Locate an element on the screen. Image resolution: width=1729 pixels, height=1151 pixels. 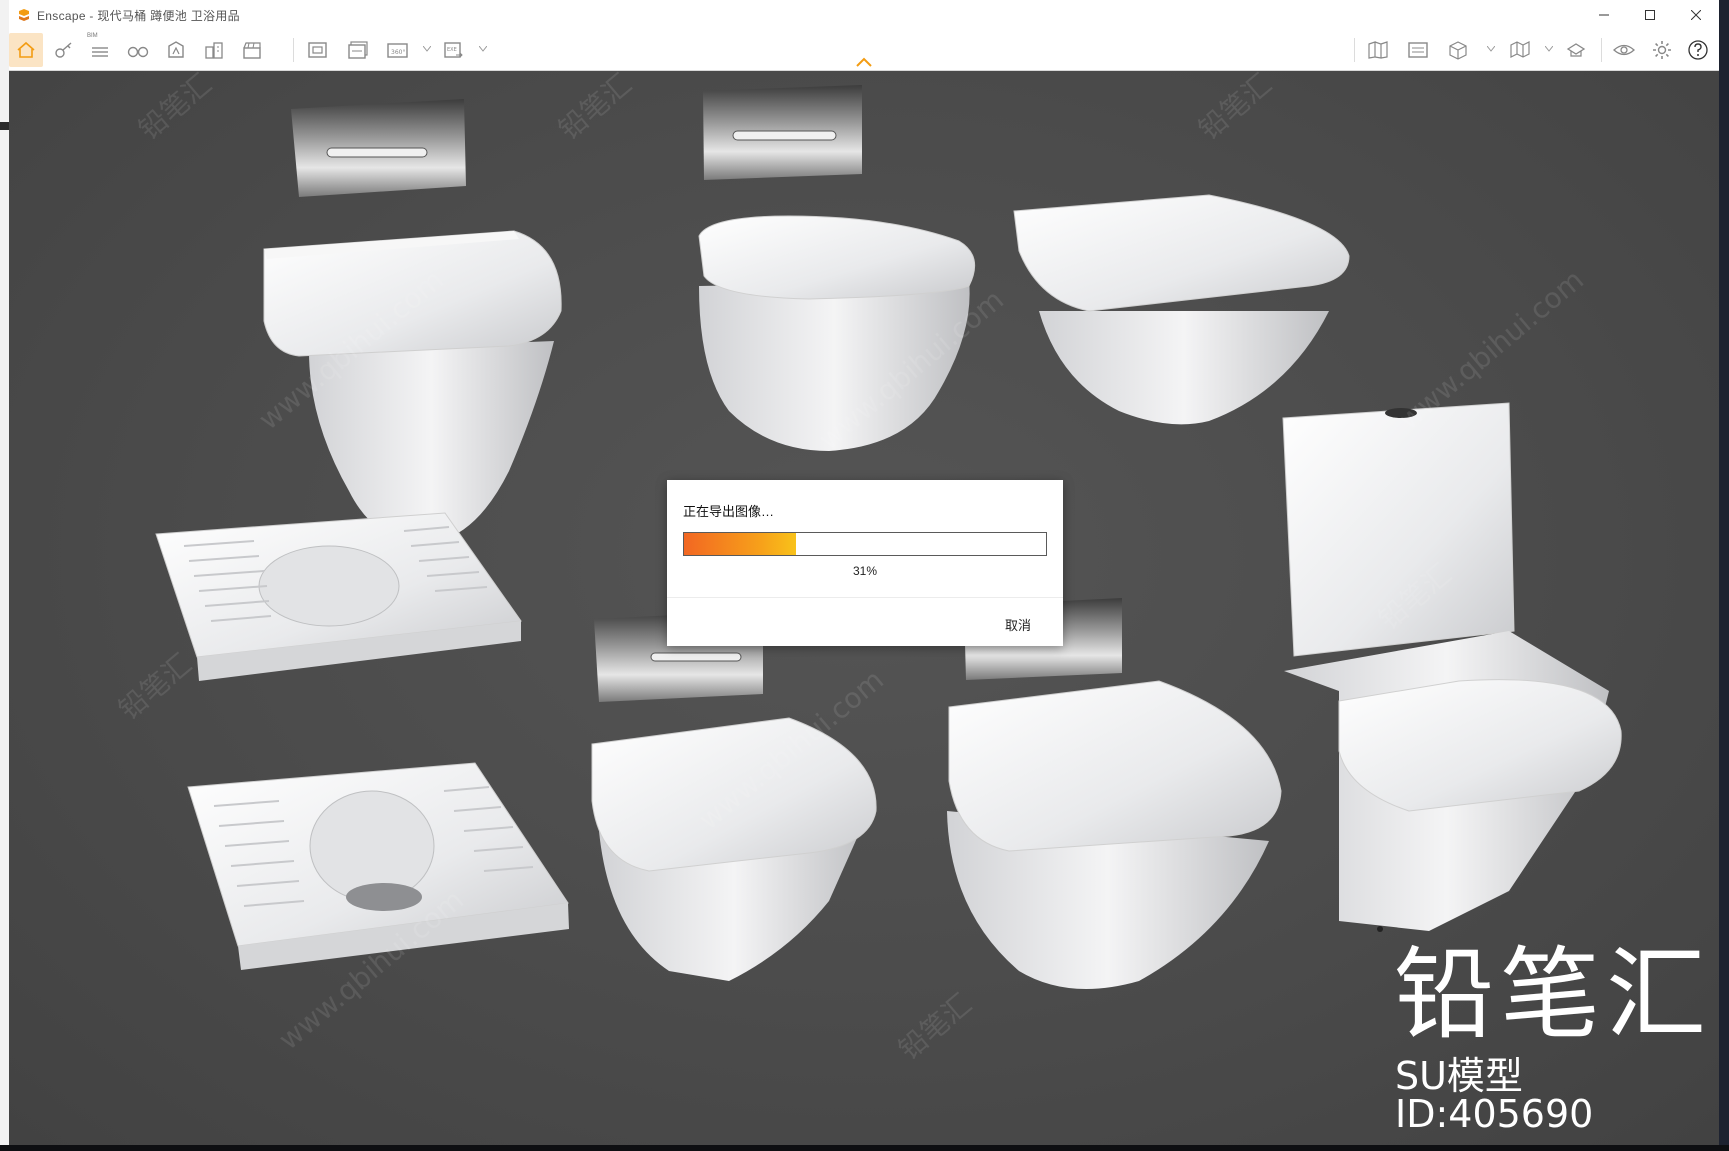
buildings-icon is located at coordinates (214, 50).